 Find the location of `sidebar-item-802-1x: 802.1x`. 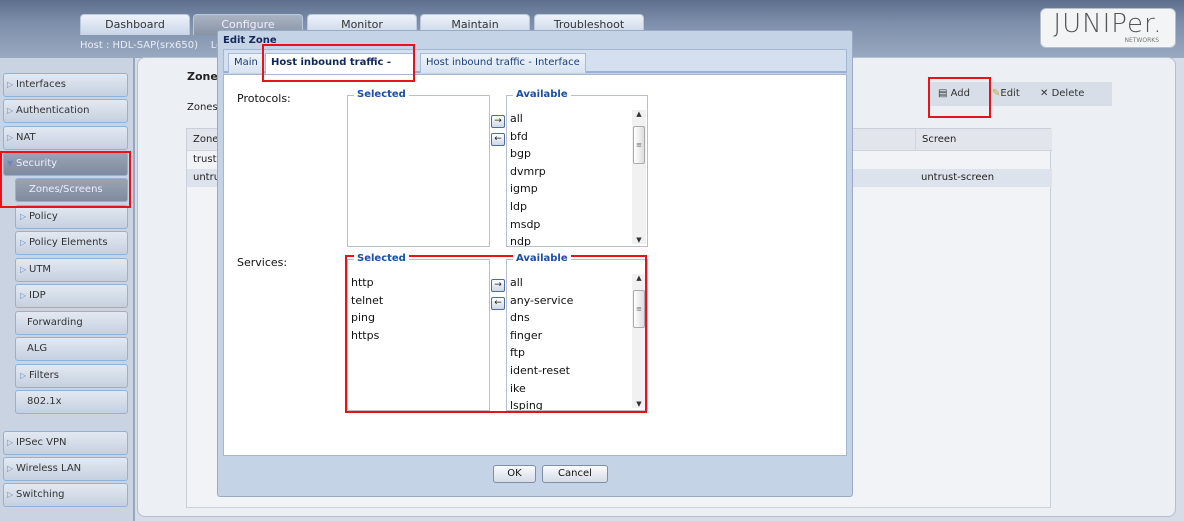

sidebar-item-802-1x: 802.1x is located at coordinates (71, 402).